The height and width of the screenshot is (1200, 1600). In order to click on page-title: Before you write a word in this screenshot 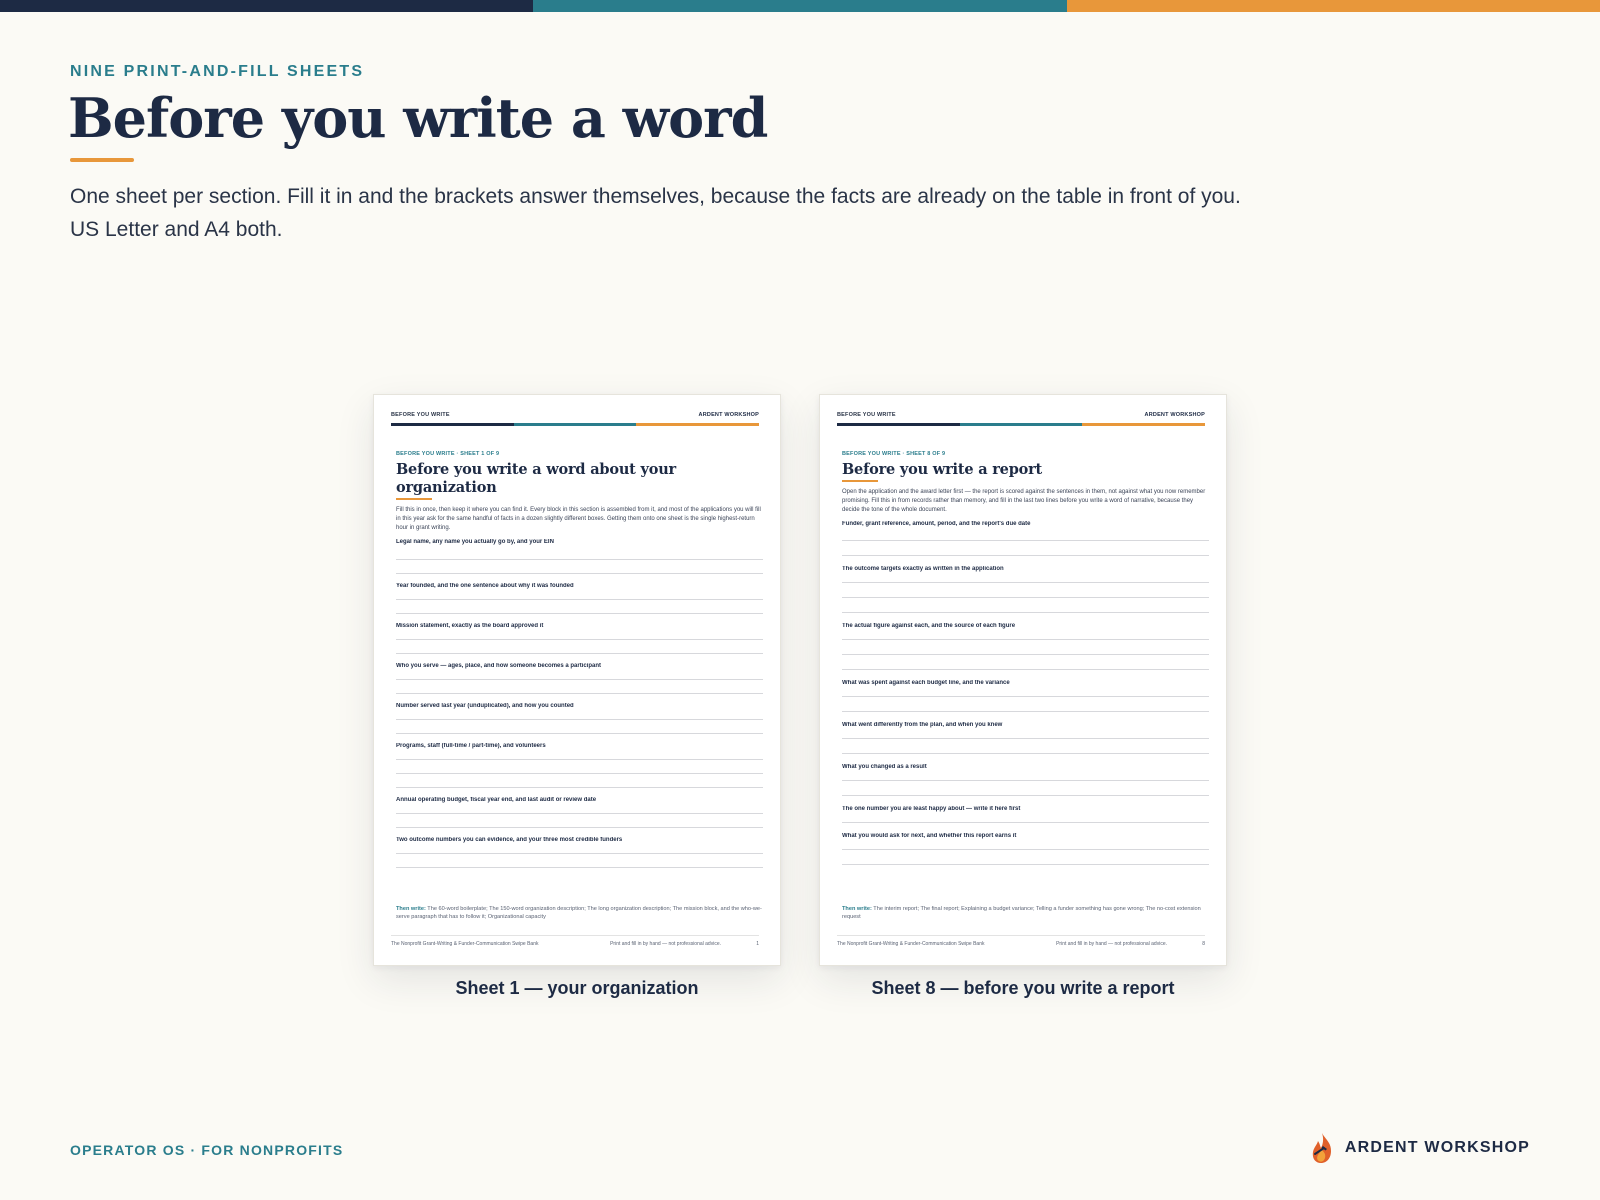, I will do `click(418, 118)`.